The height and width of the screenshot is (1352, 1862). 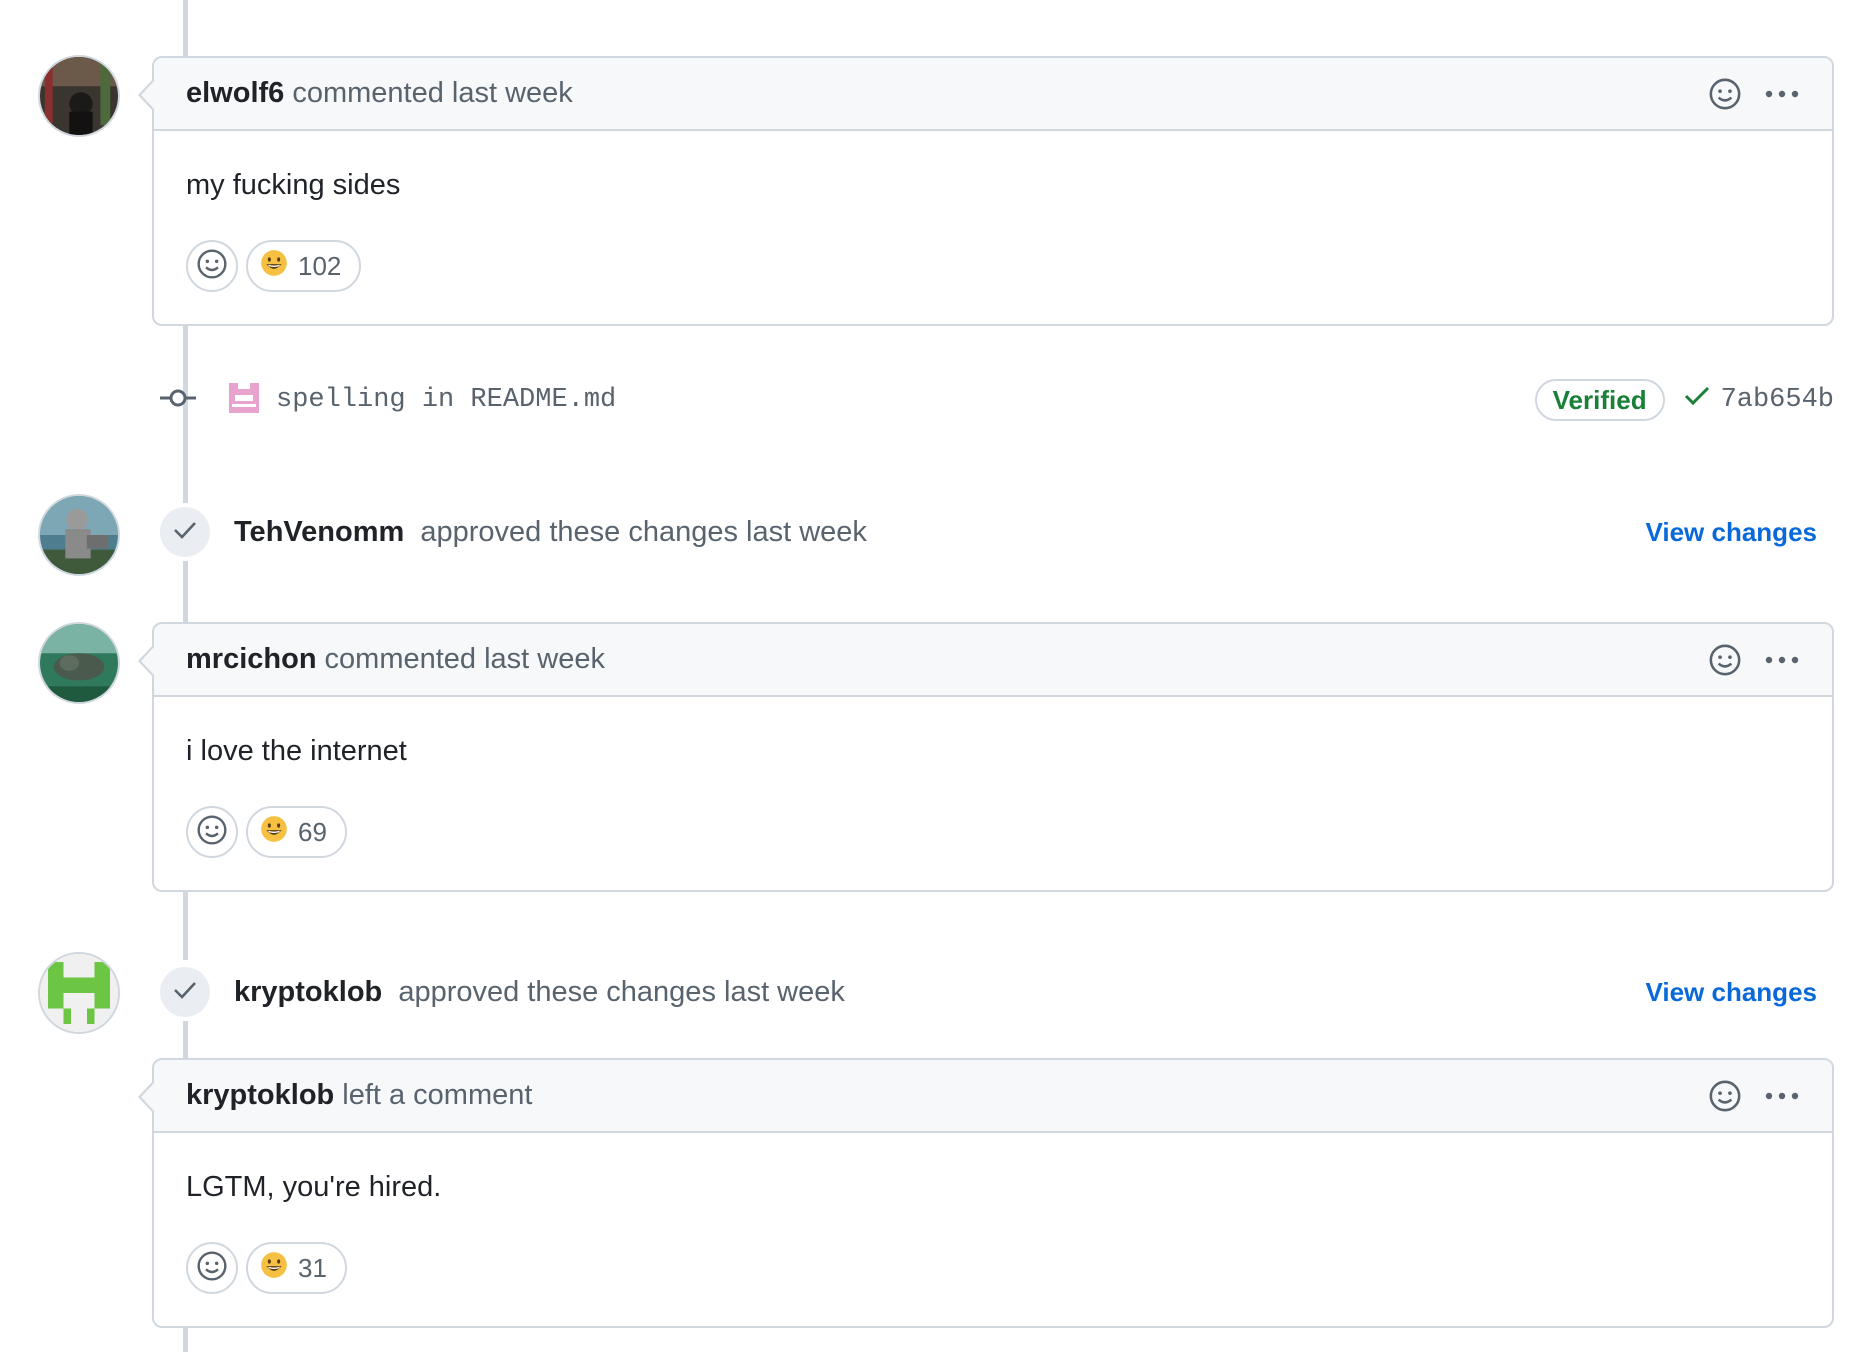 I want to click on comment-author: mrcichon, so click(x=251, y=659).